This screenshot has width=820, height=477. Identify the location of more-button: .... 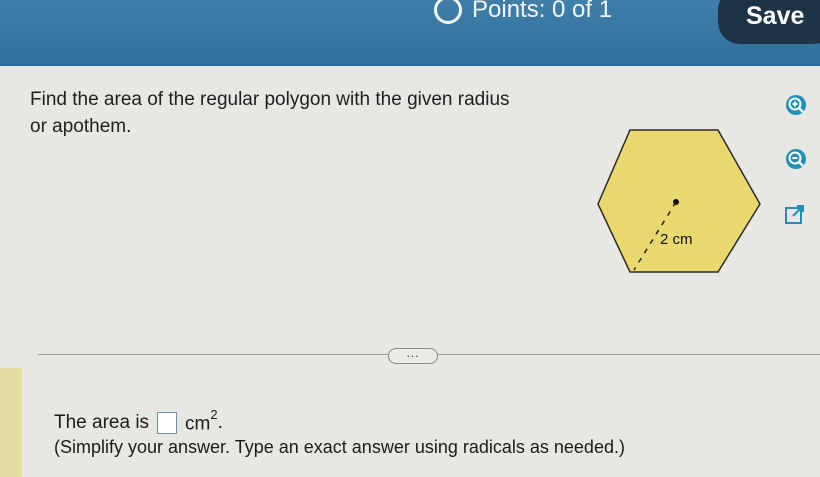
(413, 355).